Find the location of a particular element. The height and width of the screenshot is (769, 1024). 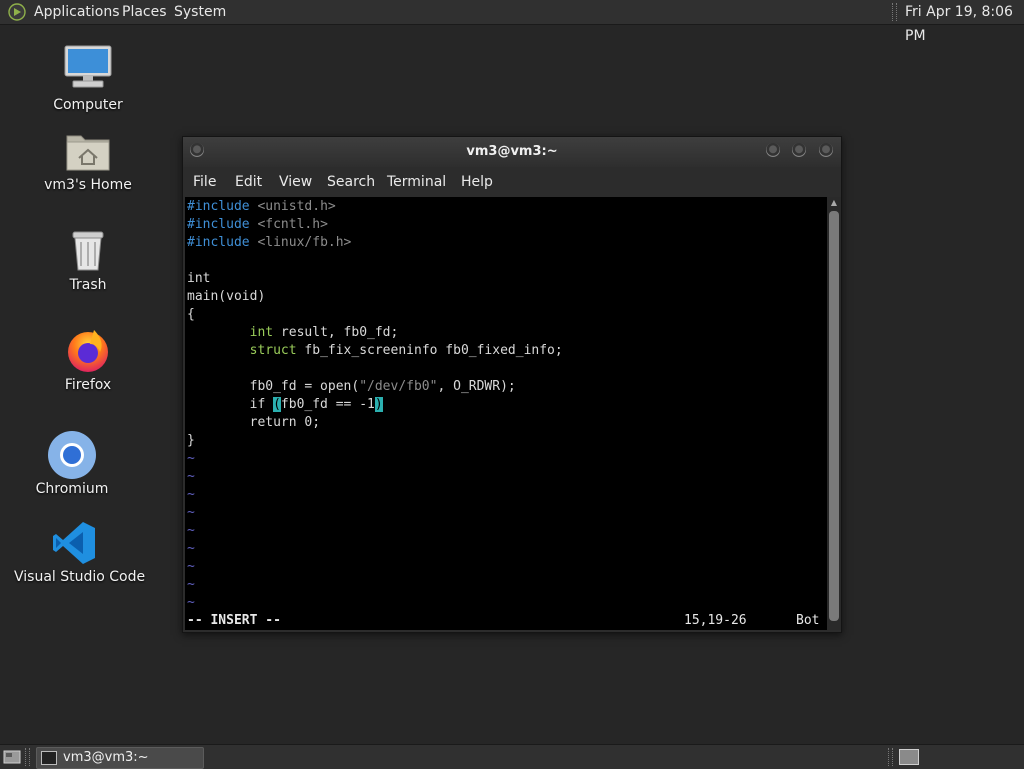

code-line: #include <linux/fb.h> is located at coordinates (269, 243).